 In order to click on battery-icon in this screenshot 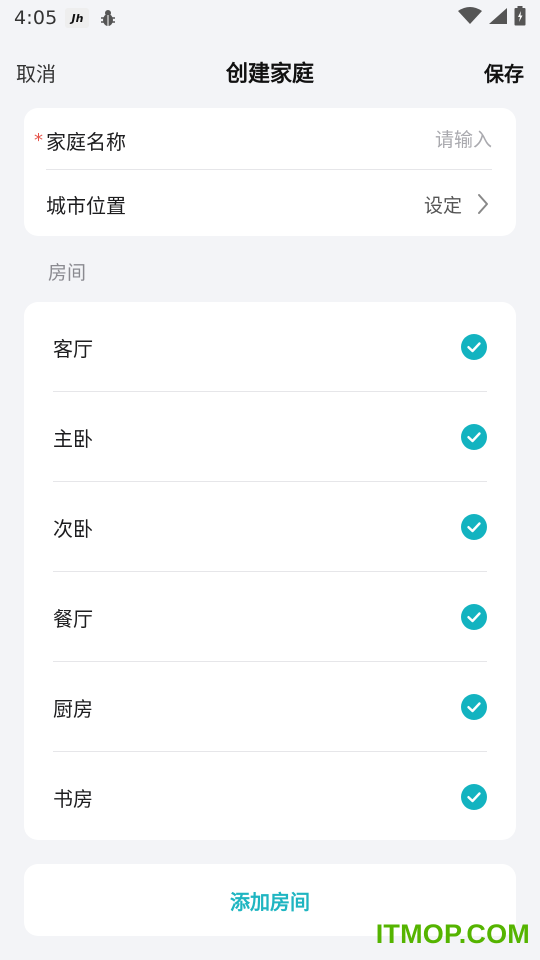, I will do `click(520, 18)`.